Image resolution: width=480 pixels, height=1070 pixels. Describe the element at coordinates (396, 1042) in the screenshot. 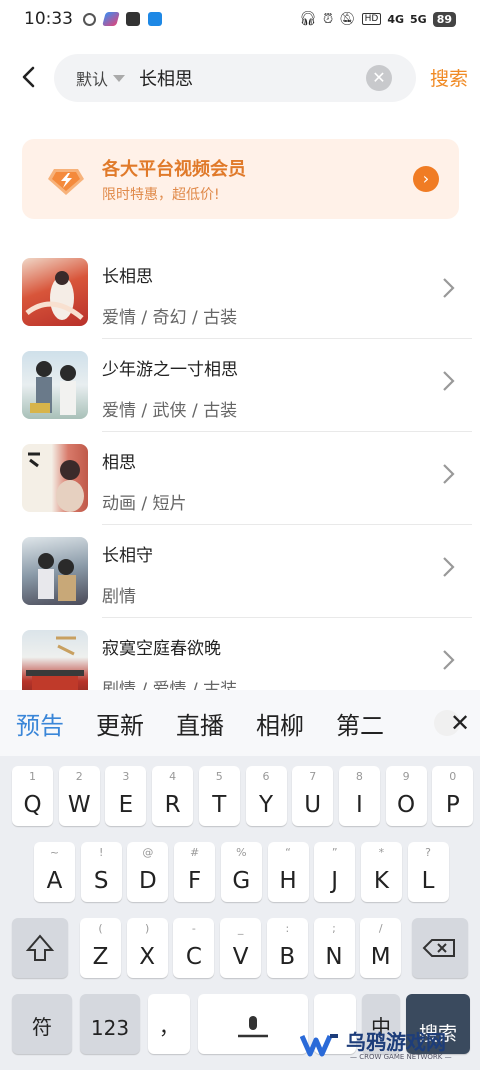

I see `watermark-brand: 乌鸦游戏网` at that location.